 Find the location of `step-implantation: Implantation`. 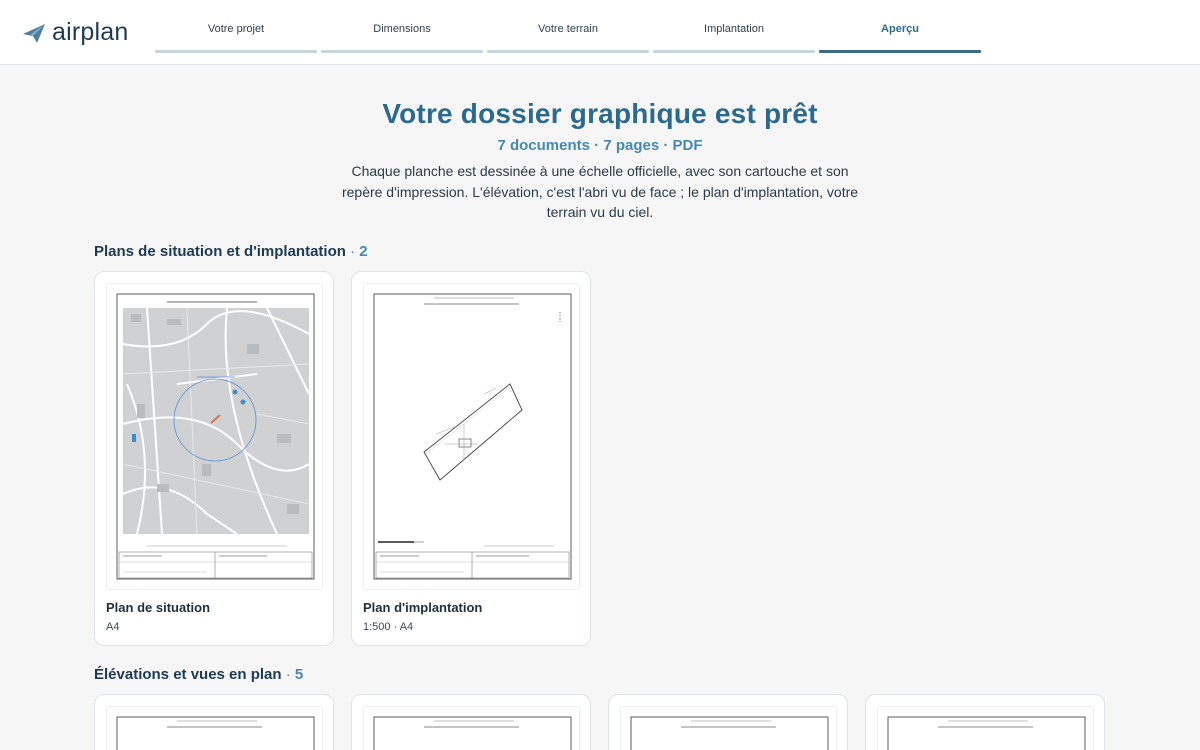

step-implantation: Implantation is located at coordinates (734, 27).